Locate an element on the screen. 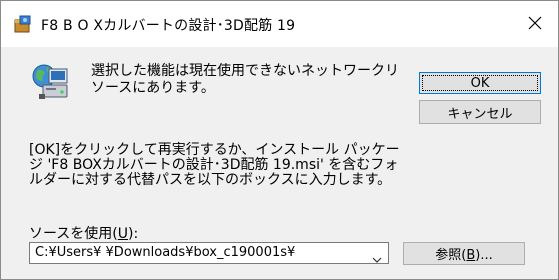  cancel-button: キャンセル is located at coordinates (480, 112).